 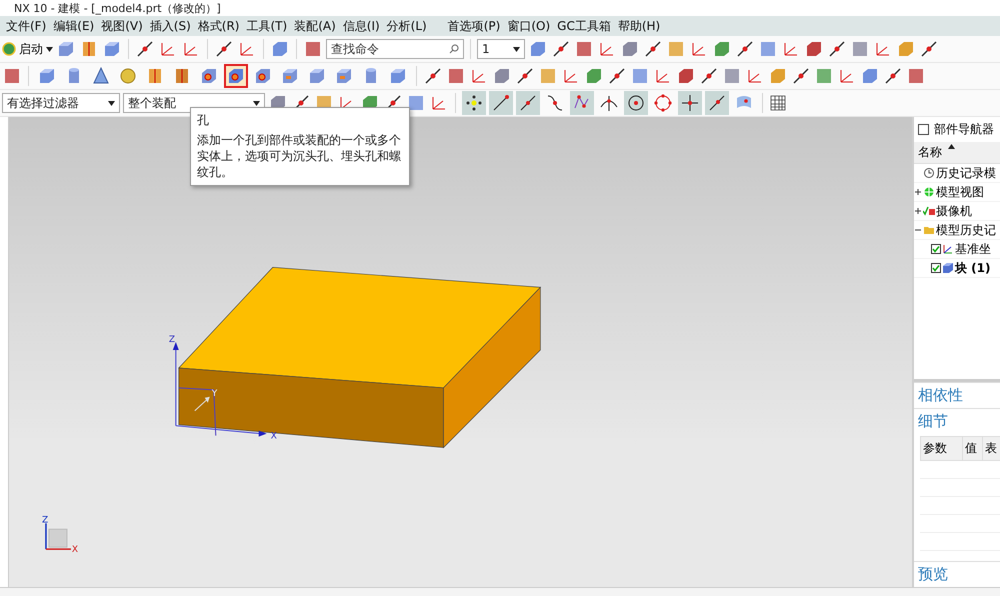 I want to click on block-icon, so click(x=948, y=268).